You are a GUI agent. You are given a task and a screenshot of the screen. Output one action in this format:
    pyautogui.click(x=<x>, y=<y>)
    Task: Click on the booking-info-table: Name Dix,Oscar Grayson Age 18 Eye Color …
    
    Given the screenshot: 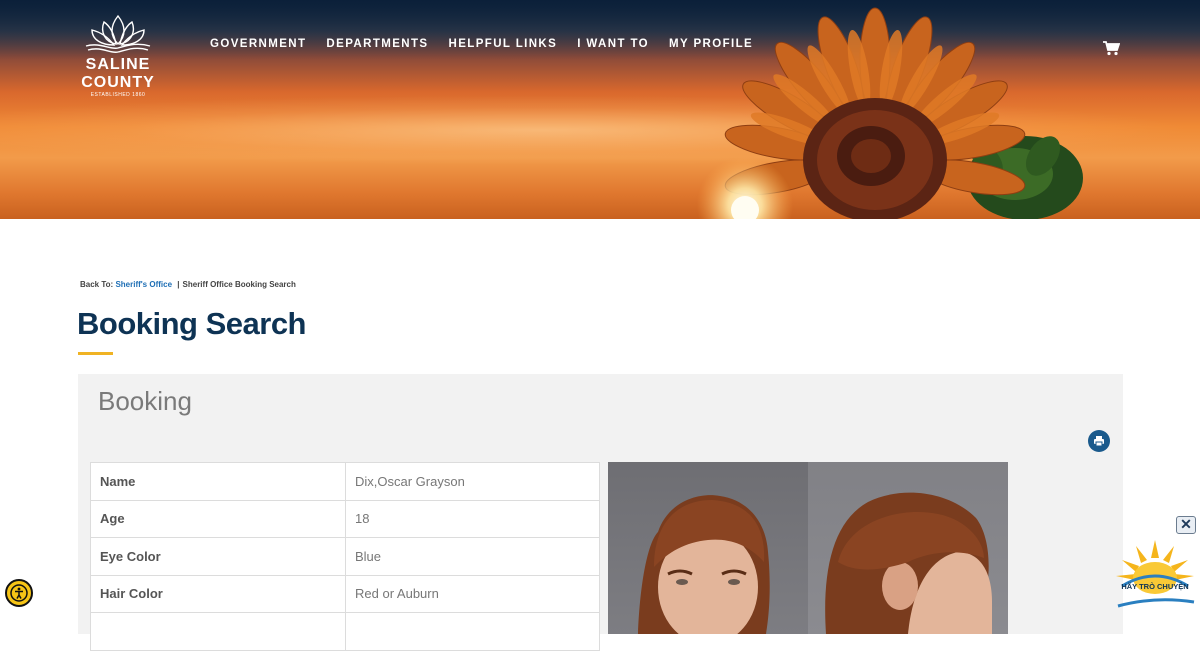 What is the action you would take?
    pyautogui.click(x=345, y=556)
    